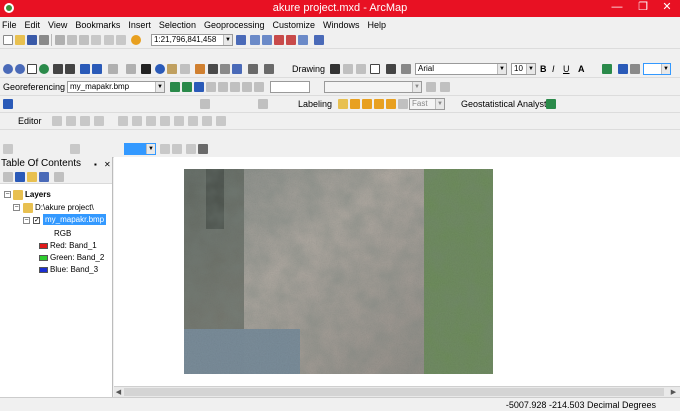  Describe the element at coordinates (551, 104) in the screenshot. I see `geostat-wizard-icon` at that location.